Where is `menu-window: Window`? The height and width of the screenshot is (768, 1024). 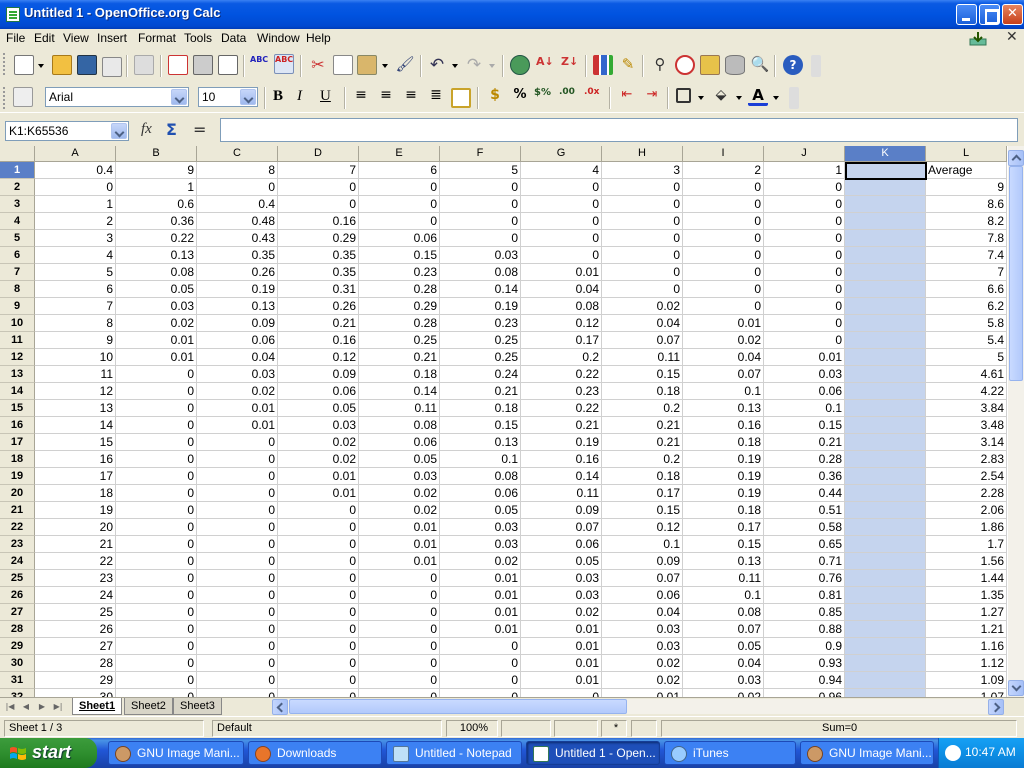
menu-window: Window is located at coordinates (278, 38).